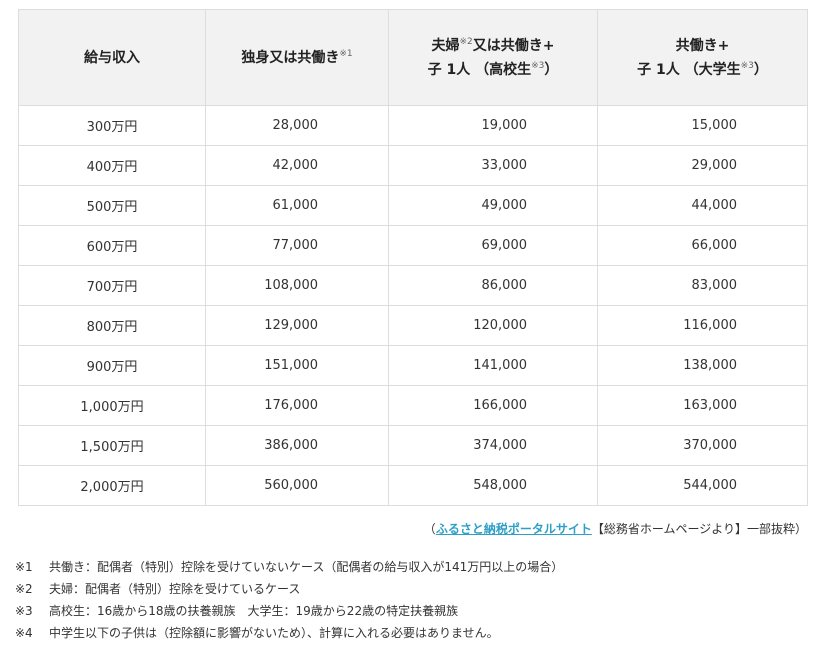 The image size is (820, 657). What do you see at coordinates (24, 589) in the screenshot?
I see `footnote-mark: ※2` at bounding box center [24, 589].